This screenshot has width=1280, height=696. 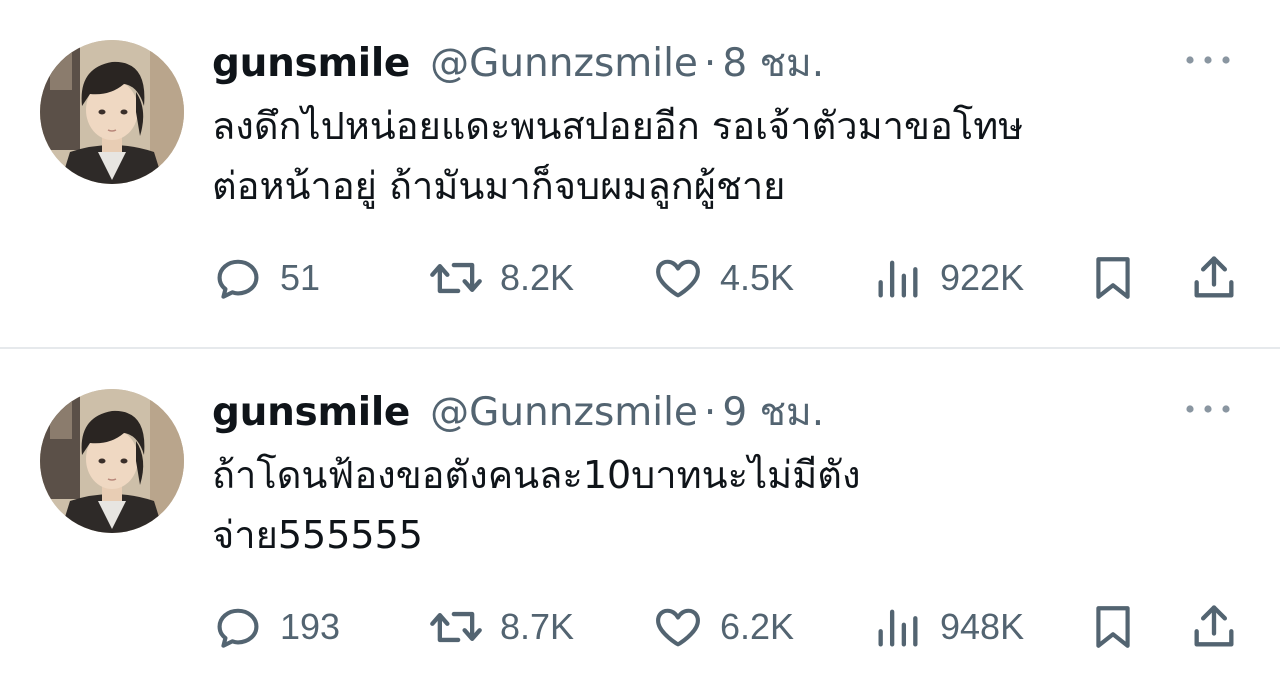 What do you see at coordinates (537, 277) in the screenshot?
I see `retweet-count: 8.2K` at bounding box center [537, 277].